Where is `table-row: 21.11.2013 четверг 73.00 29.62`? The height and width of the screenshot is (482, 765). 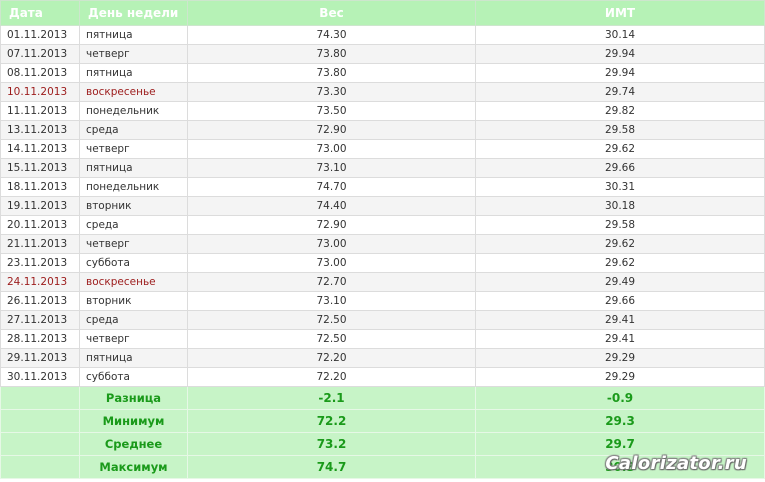
table-row: 21.11.2013 четверг 73.00 29.62 is located at coordinates (382, 244).